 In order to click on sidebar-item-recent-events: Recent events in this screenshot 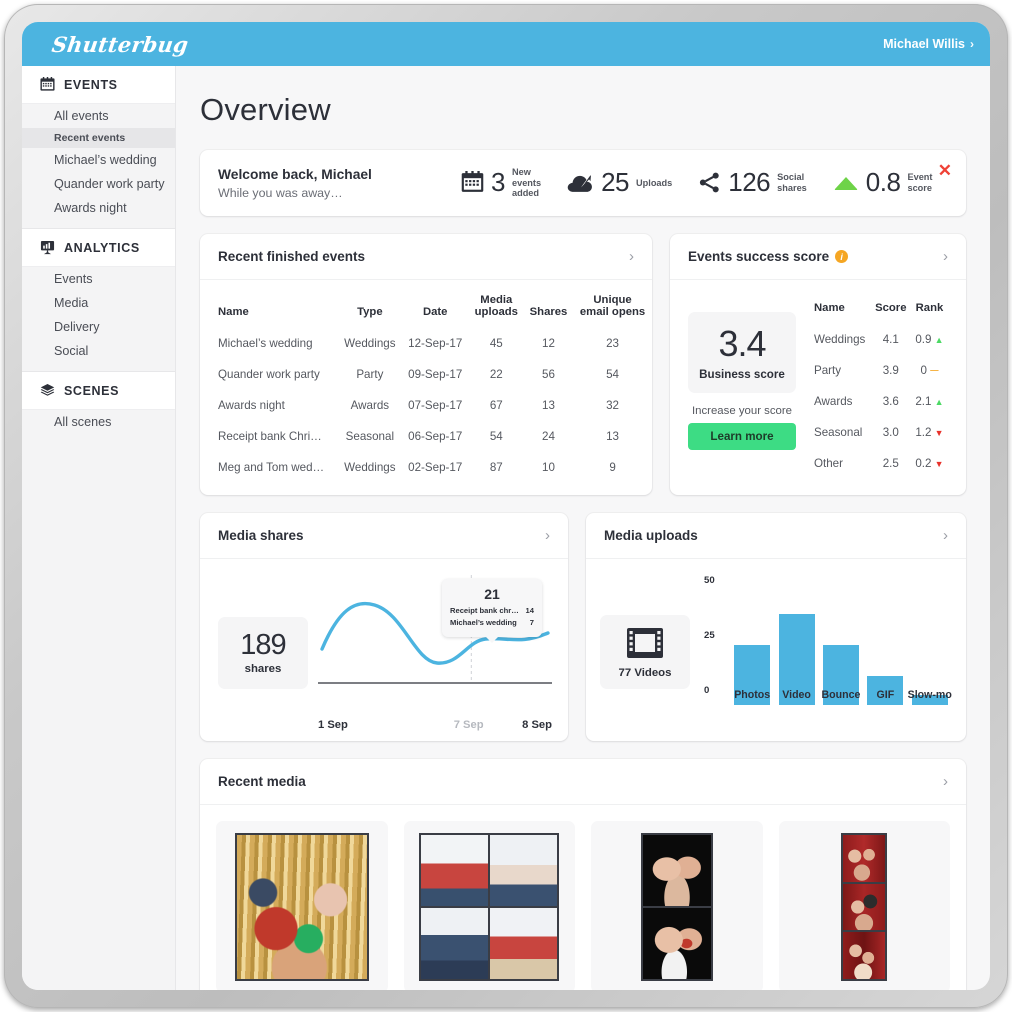, I will do `click(98, 138)`.